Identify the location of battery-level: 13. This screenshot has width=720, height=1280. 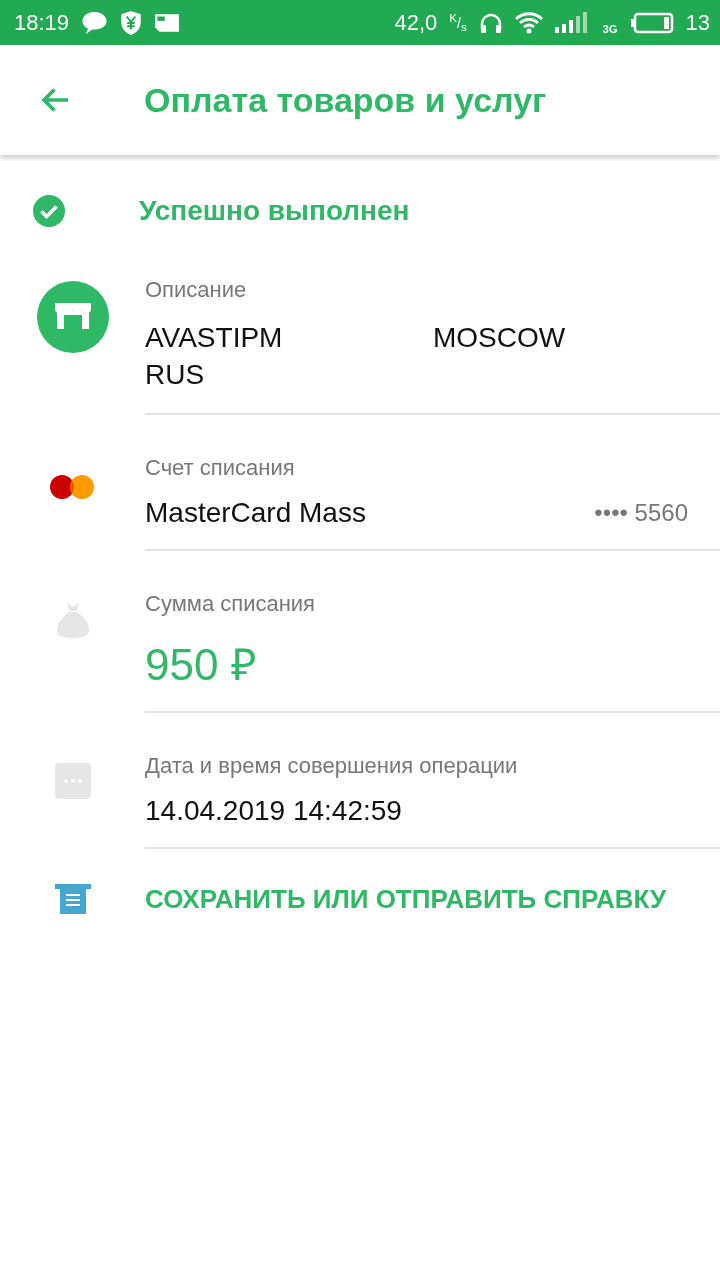
(697, 22).